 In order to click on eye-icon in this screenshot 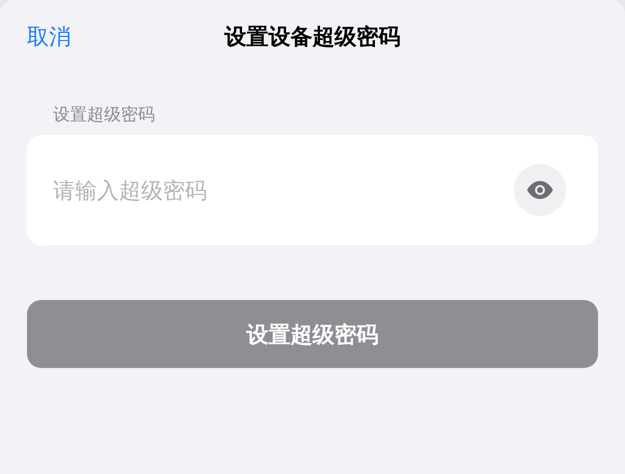, I will do `click(540, 190)`.